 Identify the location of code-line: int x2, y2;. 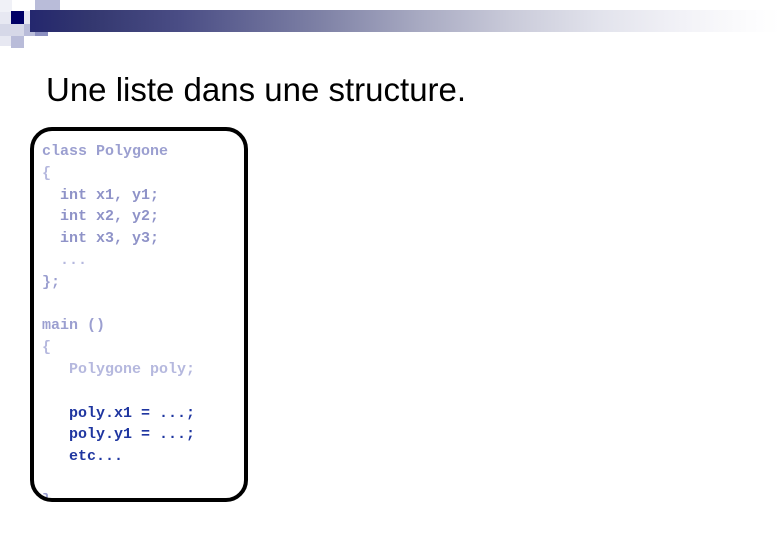
(101, 217).